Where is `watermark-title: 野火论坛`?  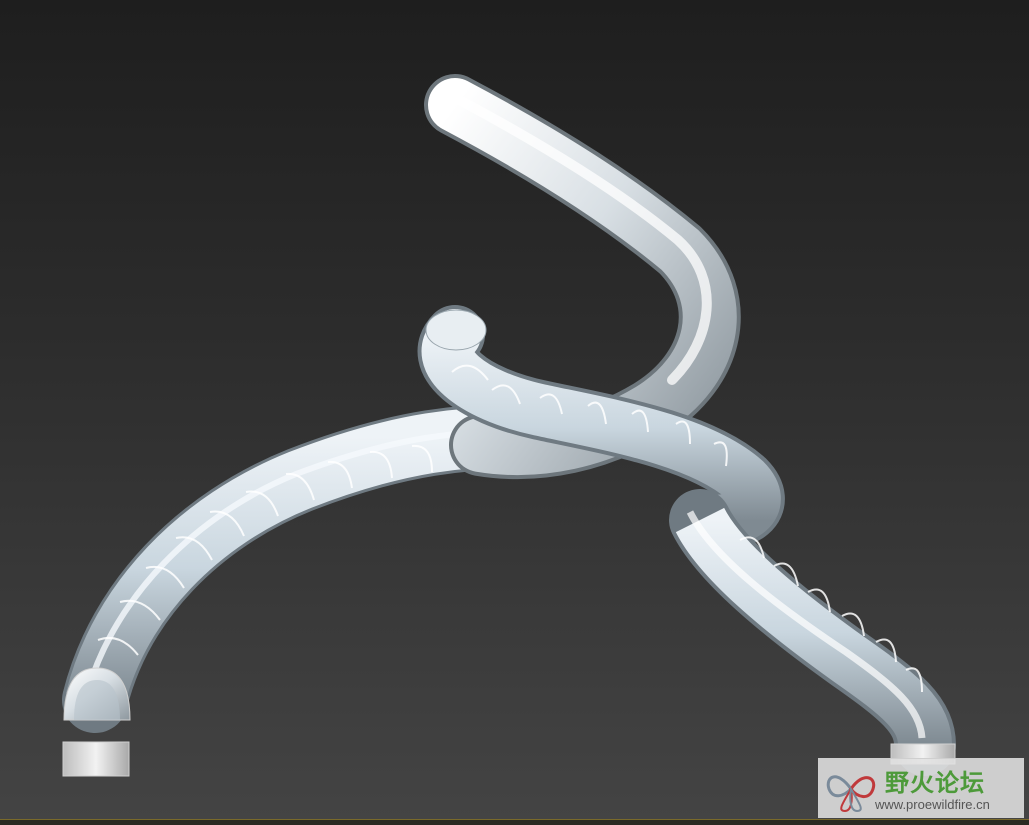 watermark-title: 野火论坛 is located at coordinates (935, 782).